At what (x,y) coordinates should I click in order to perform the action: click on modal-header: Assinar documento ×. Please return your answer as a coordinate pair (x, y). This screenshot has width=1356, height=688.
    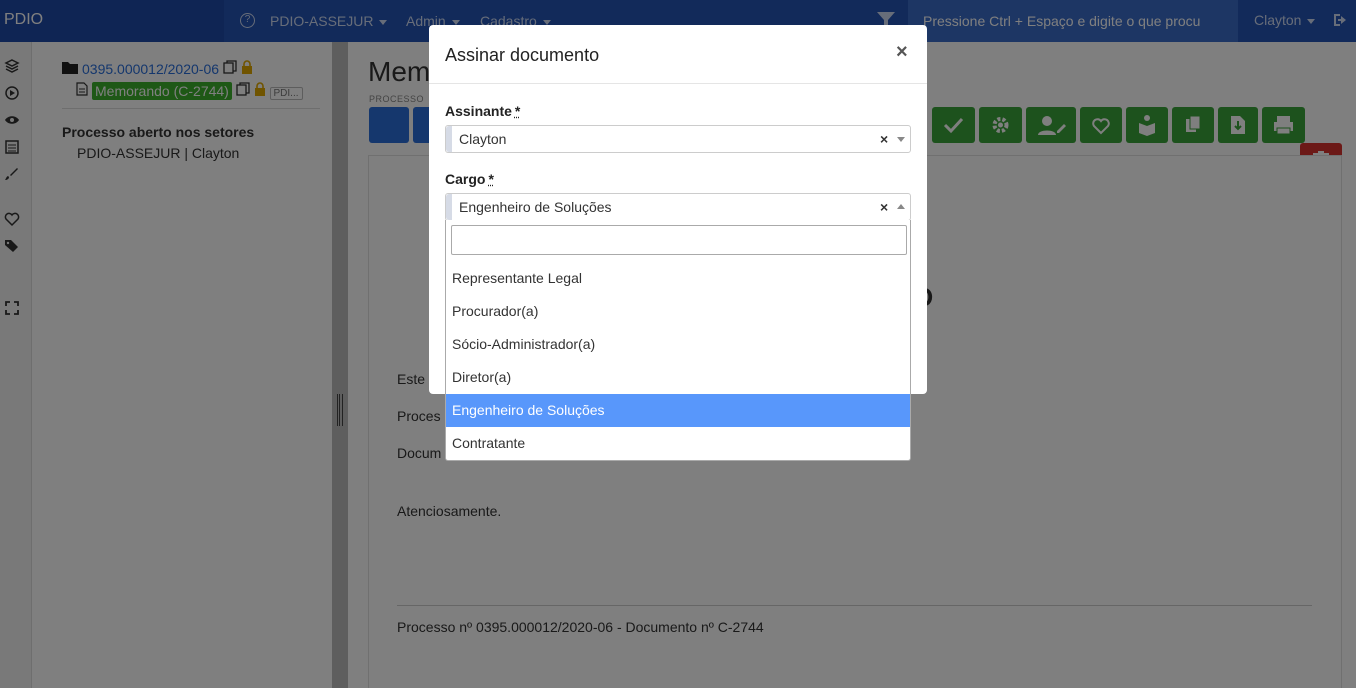
    Looking at the image, I should click on (678, 54).